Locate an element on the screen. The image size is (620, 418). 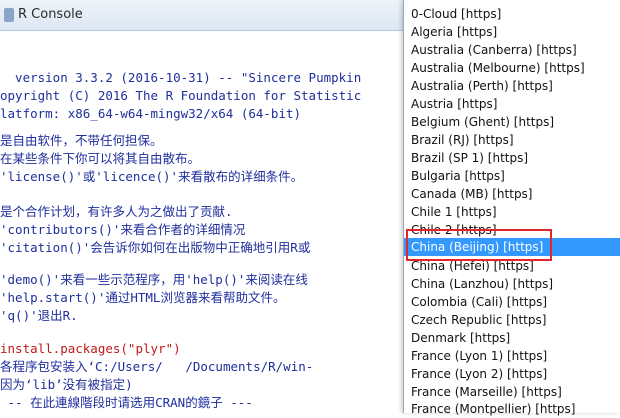
mirror-item: Chile 1 [https] is located at coordinates (512, 212).